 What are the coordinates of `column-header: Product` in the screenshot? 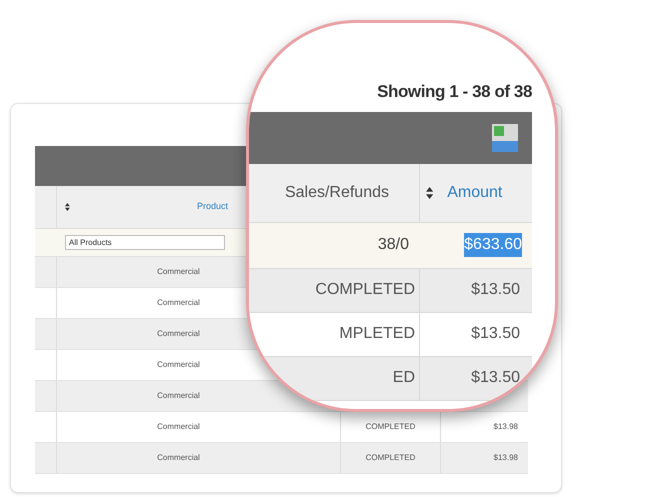 It's located at (212, 207).